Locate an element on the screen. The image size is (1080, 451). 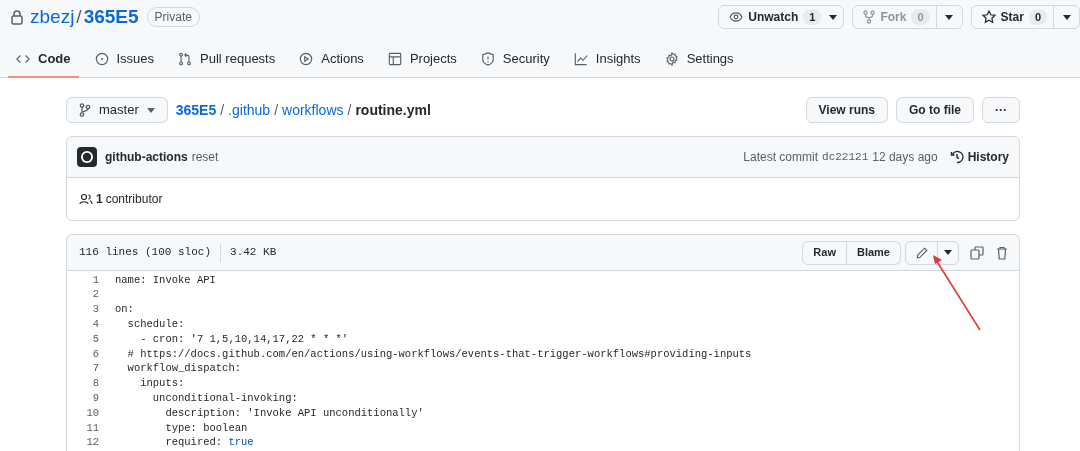
toolbar-button: Blame is located at coordinates (873, 252).